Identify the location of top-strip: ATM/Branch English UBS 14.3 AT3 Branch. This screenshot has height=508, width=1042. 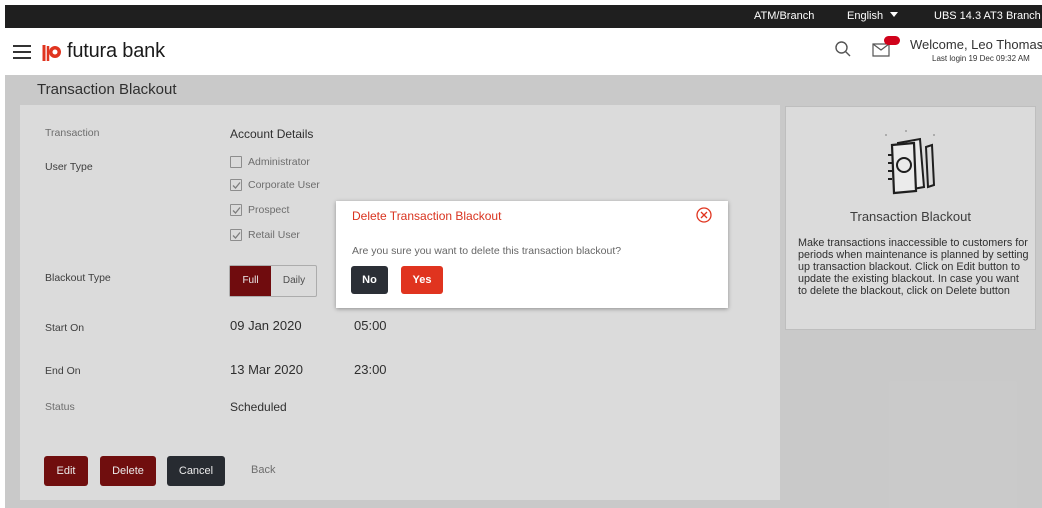
(523, 16).